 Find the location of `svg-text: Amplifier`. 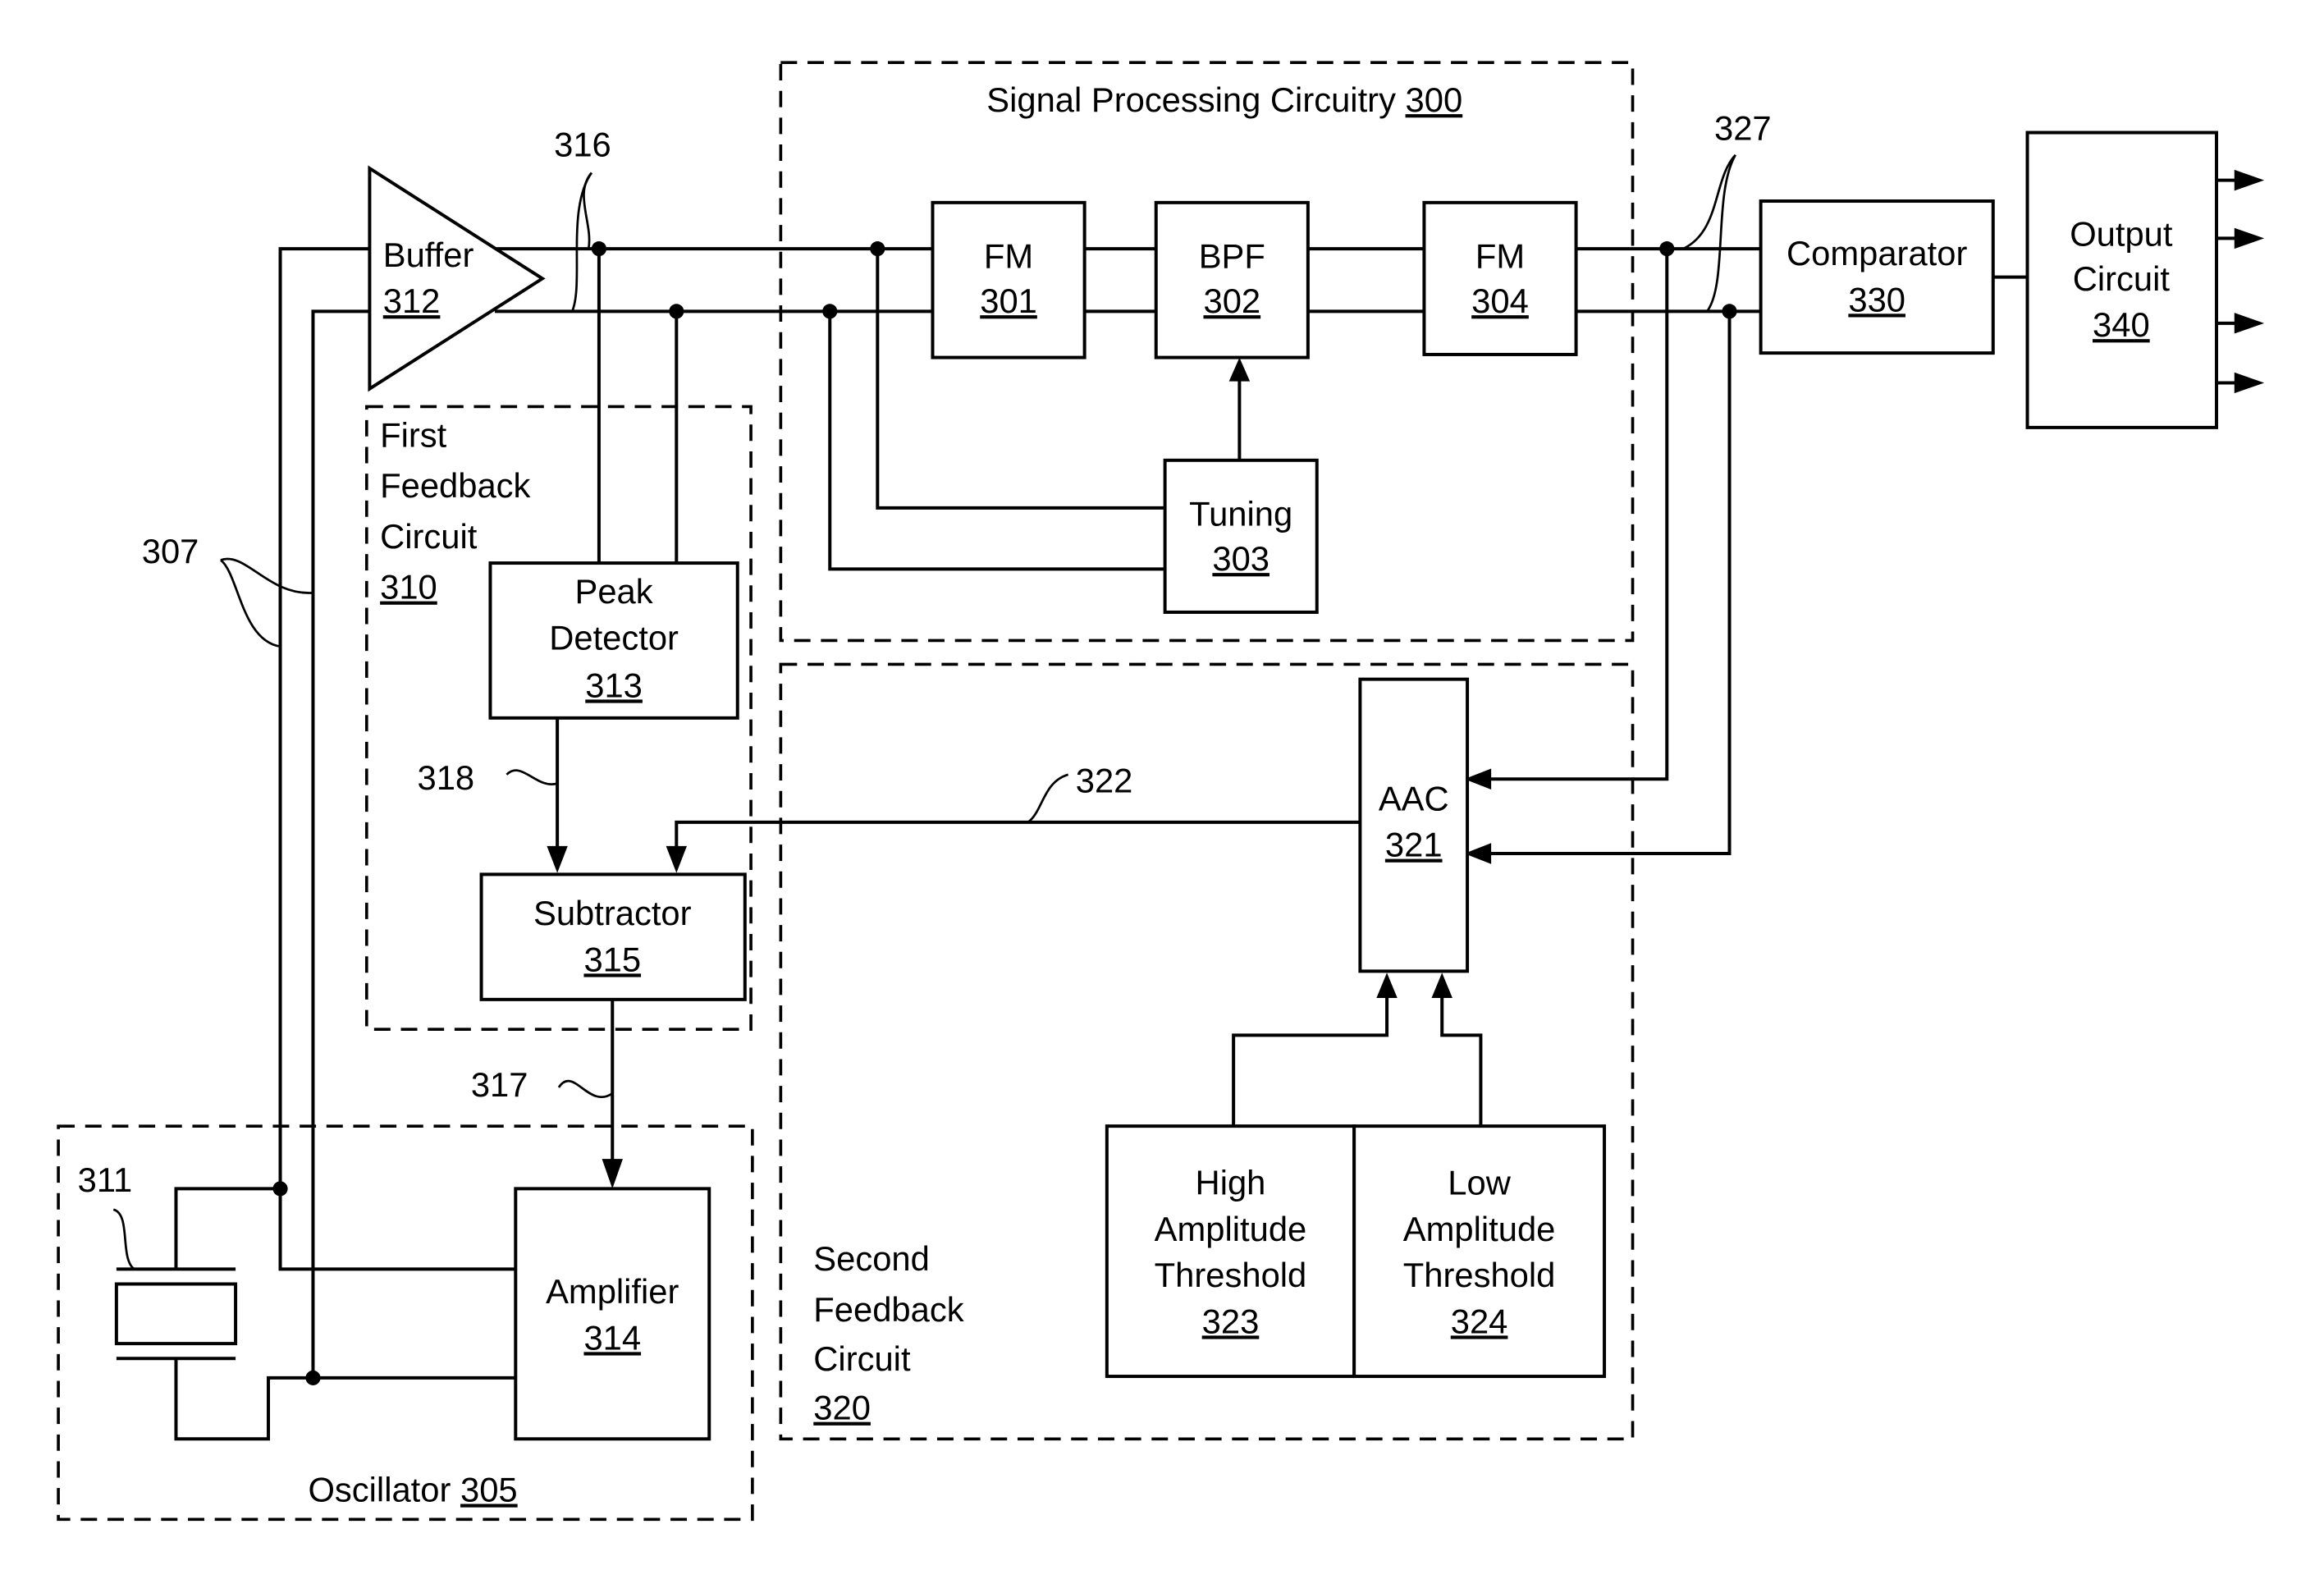

svg-text: Amplifier is located at coordinates (612, 1291).